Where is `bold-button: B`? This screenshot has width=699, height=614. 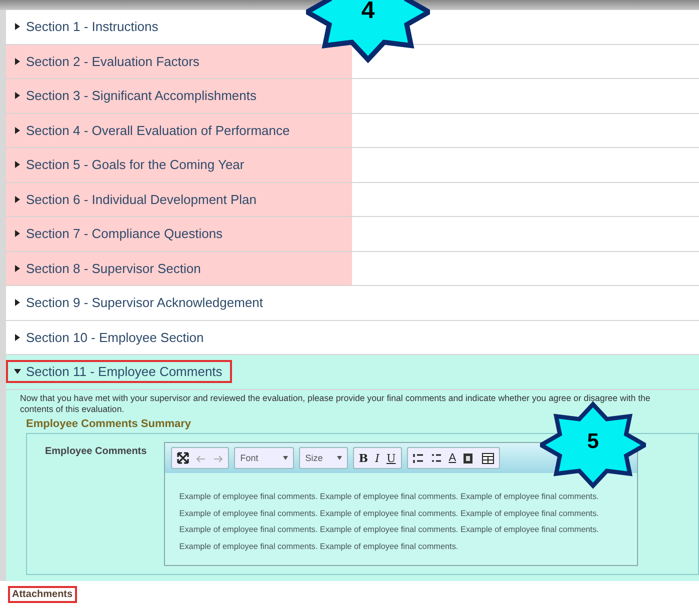
bold-button: B is located at coordinates (363, 458).